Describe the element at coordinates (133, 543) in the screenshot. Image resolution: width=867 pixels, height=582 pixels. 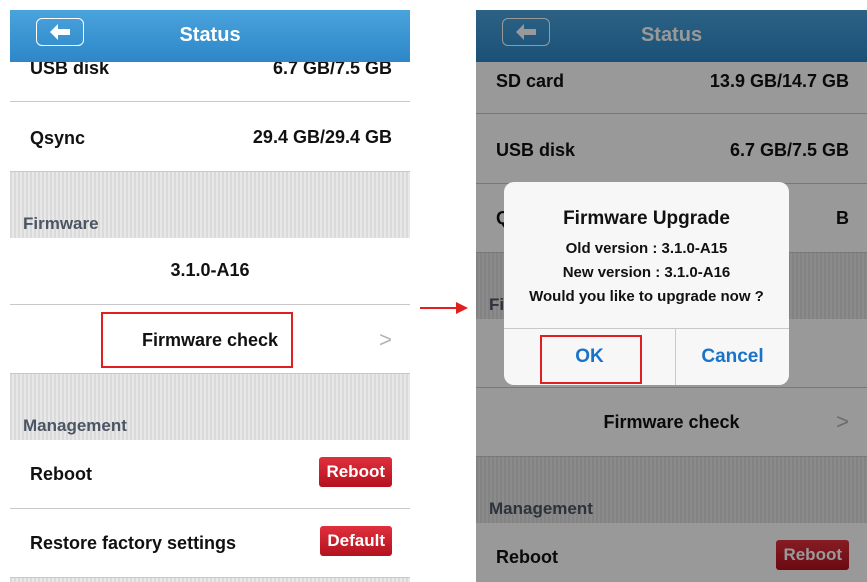
I see `restore-factory-label: Restore factory settings` at that location.